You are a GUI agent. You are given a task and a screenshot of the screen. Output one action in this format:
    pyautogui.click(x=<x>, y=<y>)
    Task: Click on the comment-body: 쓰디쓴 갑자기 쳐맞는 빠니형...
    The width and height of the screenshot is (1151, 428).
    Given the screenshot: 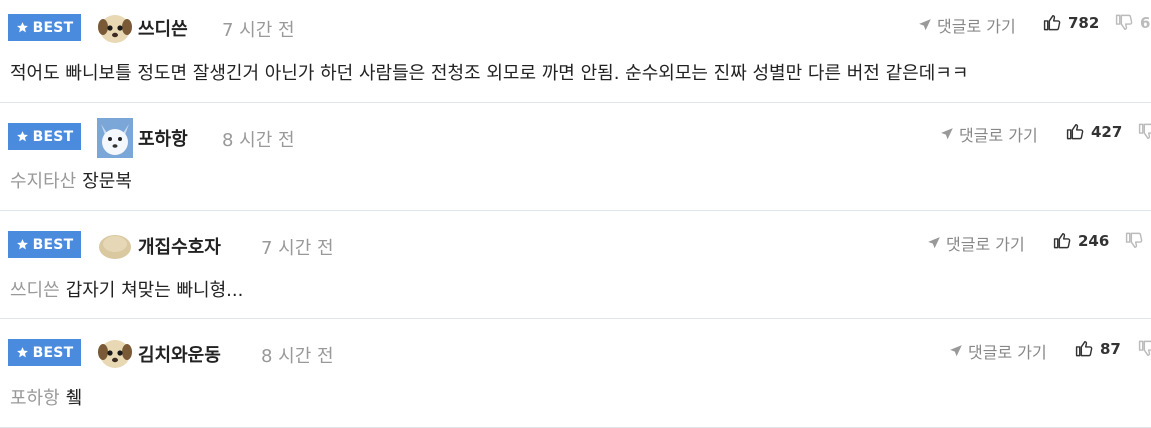 What is the action you would take?
    pyautogui.click(x=126, y=289)
    